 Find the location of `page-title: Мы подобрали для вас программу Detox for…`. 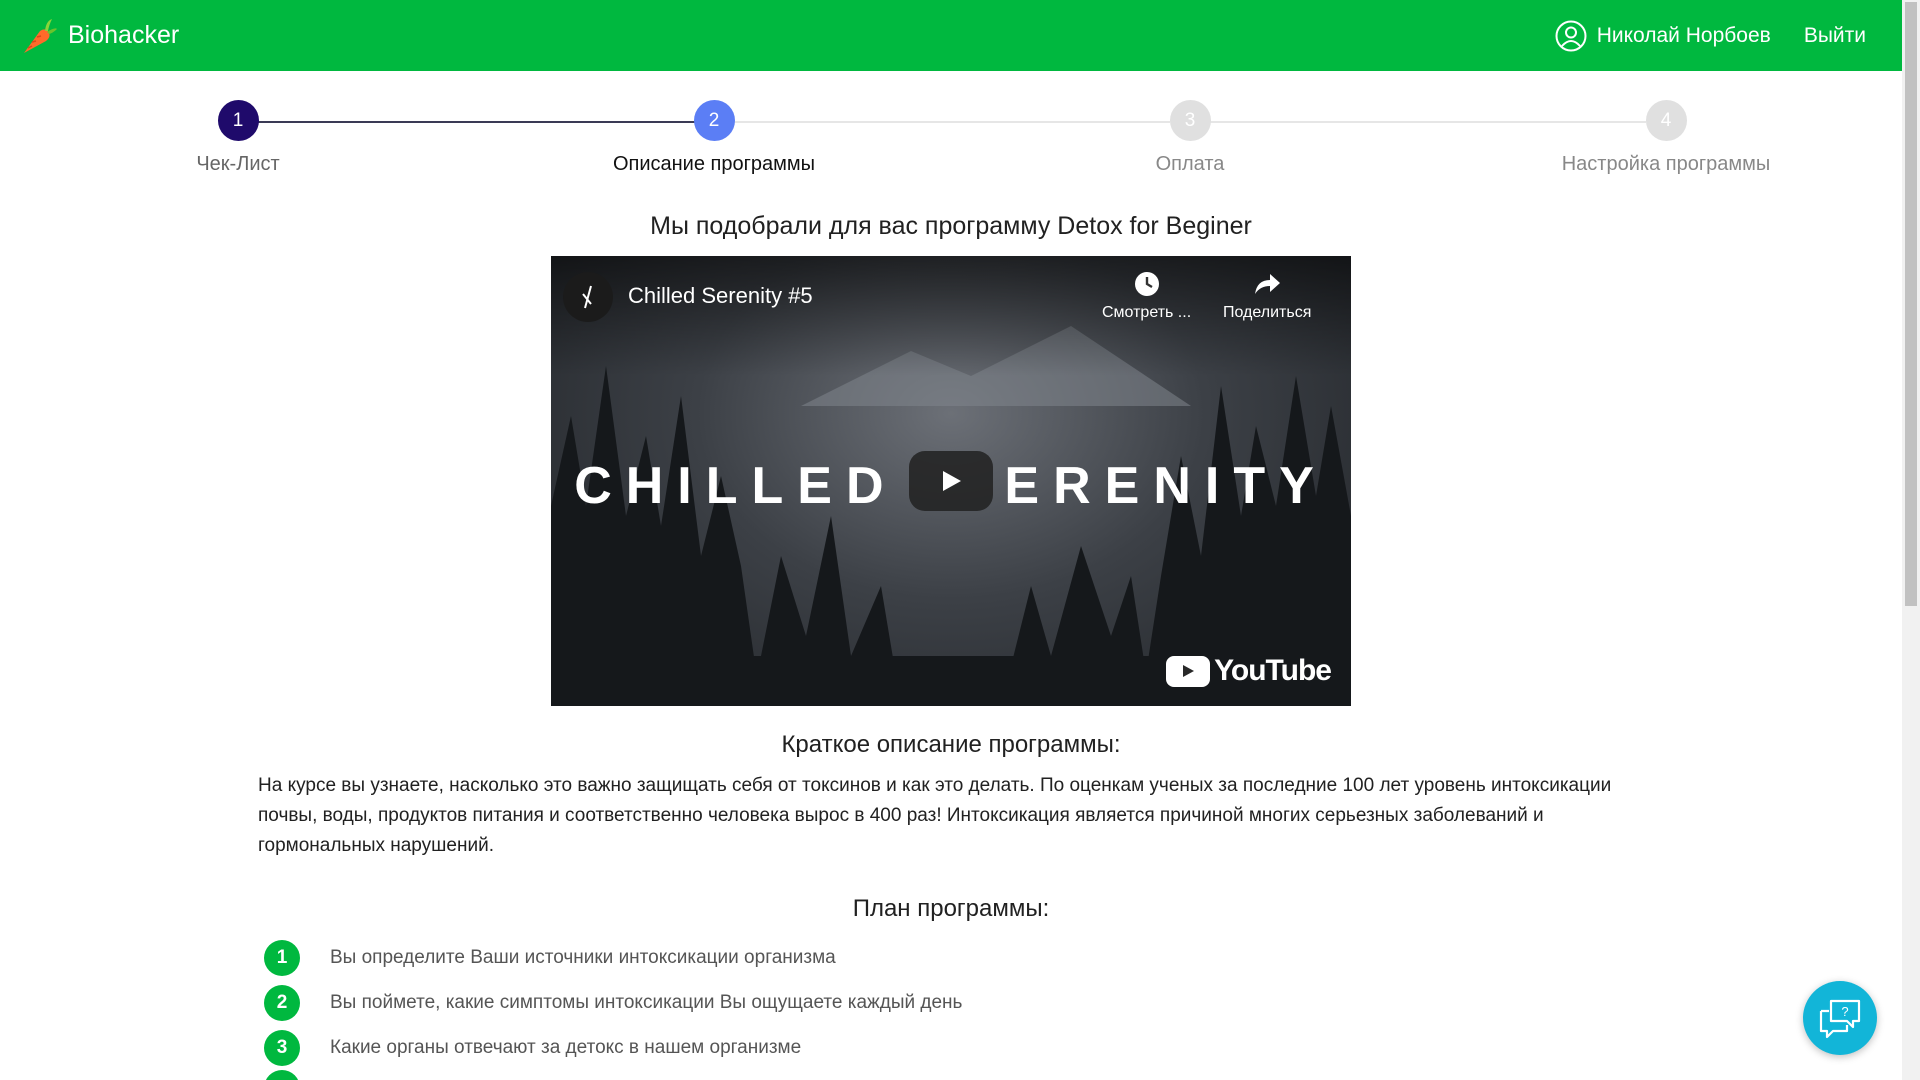

page-title: Мы подобрали для вас программу Detox for… is located at coordinates (951, 226).